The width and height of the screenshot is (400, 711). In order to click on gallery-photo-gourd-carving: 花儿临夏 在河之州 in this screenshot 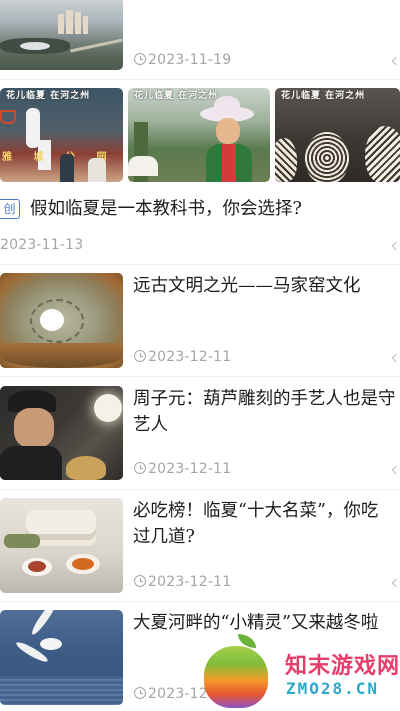, I will do `click(337, 135)`.